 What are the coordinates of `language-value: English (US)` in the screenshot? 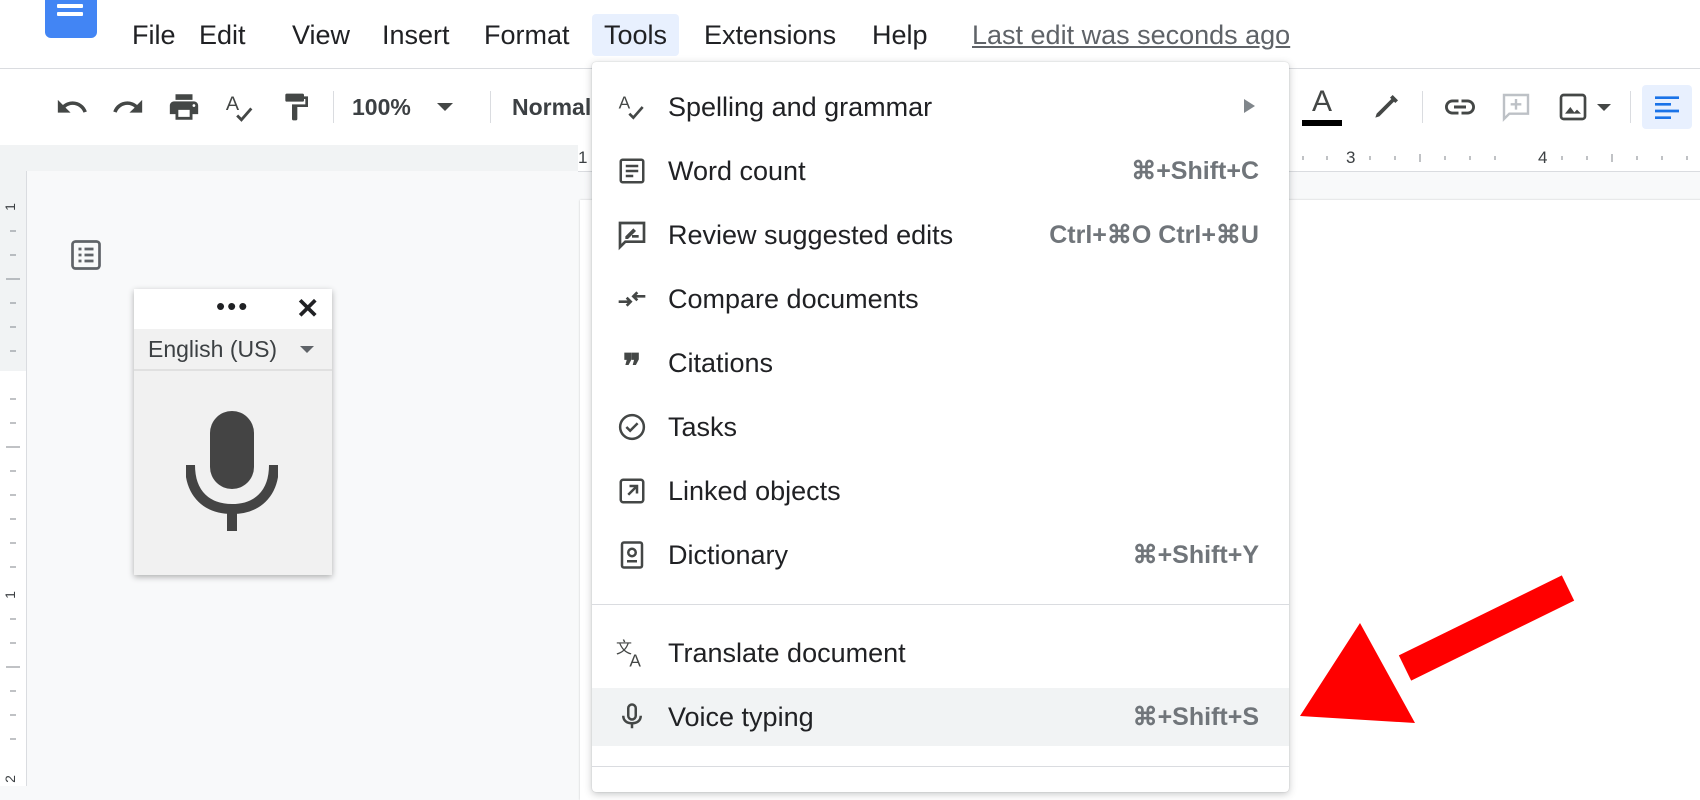 It's located at (213, 349).